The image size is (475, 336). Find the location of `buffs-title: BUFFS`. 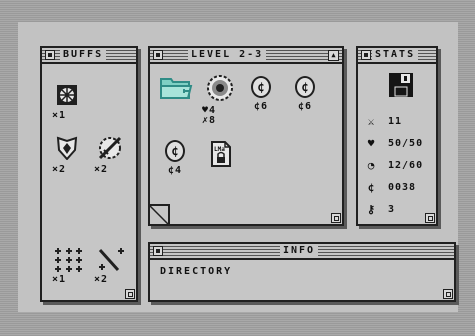

buffs-title: BUFFS is located at coordinates (83, 55).